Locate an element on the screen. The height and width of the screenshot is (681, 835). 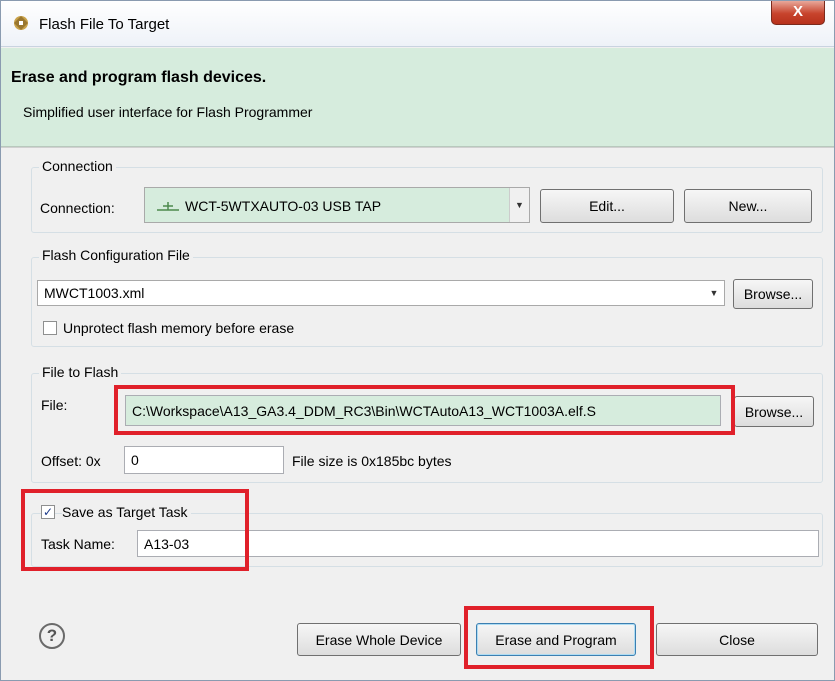
offset-input is located at coordinates (204, 460).